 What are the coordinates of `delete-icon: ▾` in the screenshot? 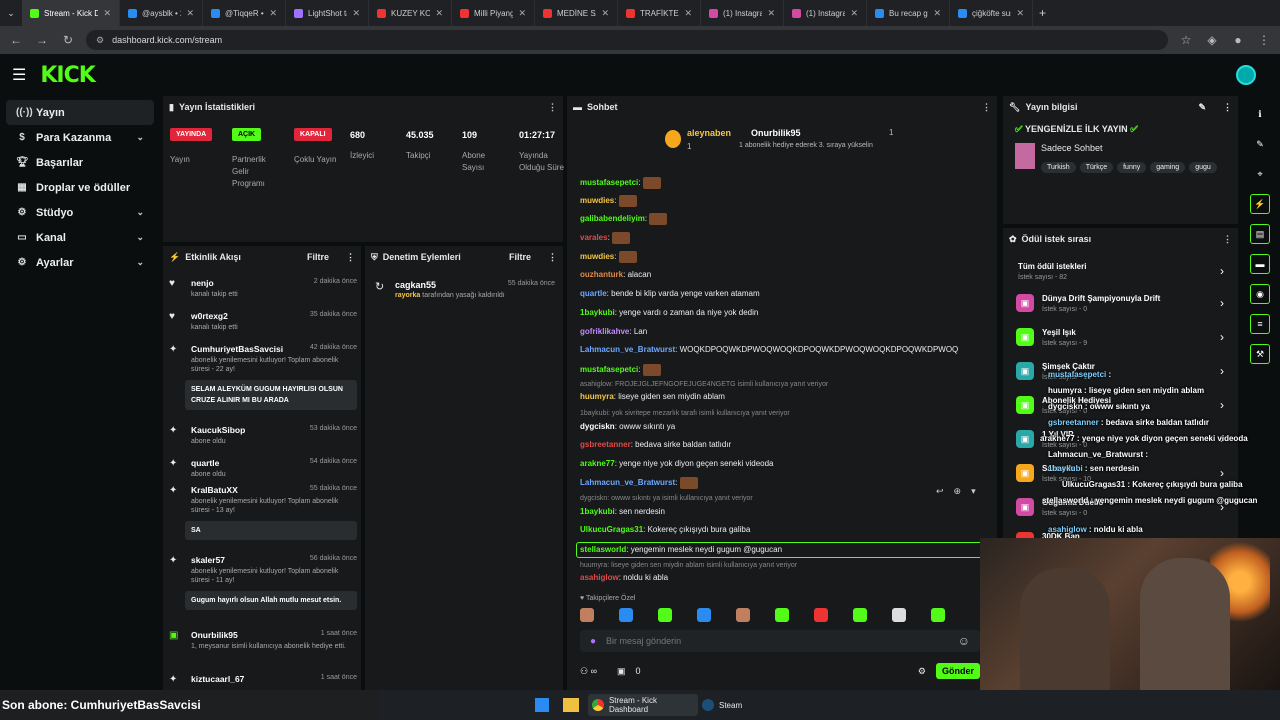 It's located at (973, 493).